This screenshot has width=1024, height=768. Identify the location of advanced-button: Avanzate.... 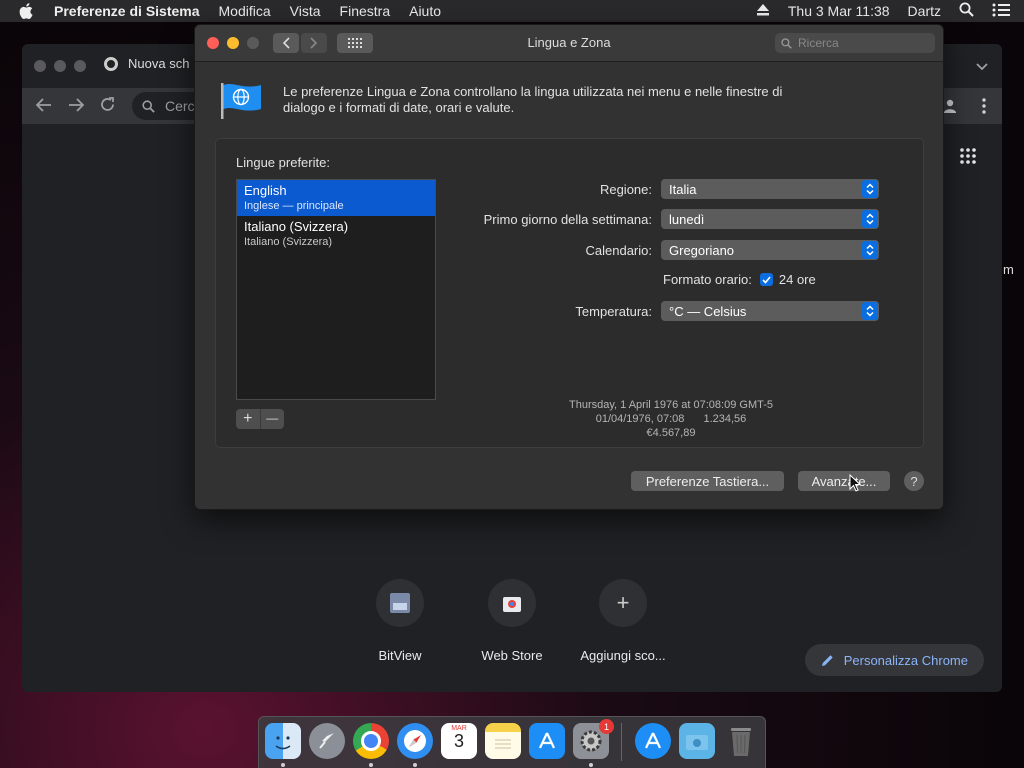
(844, 481).